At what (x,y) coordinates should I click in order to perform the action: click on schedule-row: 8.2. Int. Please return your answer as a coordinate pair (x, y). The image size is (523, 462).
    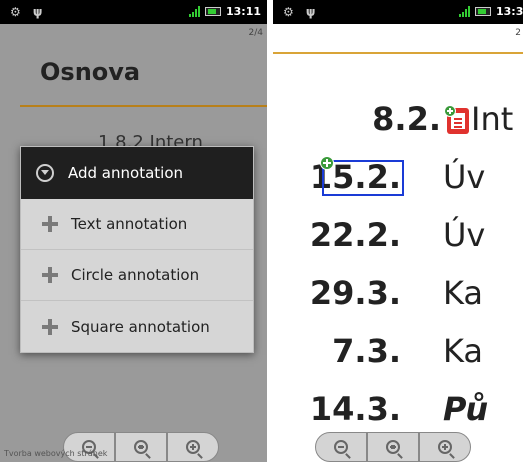
    Looking at the image, I should click on (398, 125).